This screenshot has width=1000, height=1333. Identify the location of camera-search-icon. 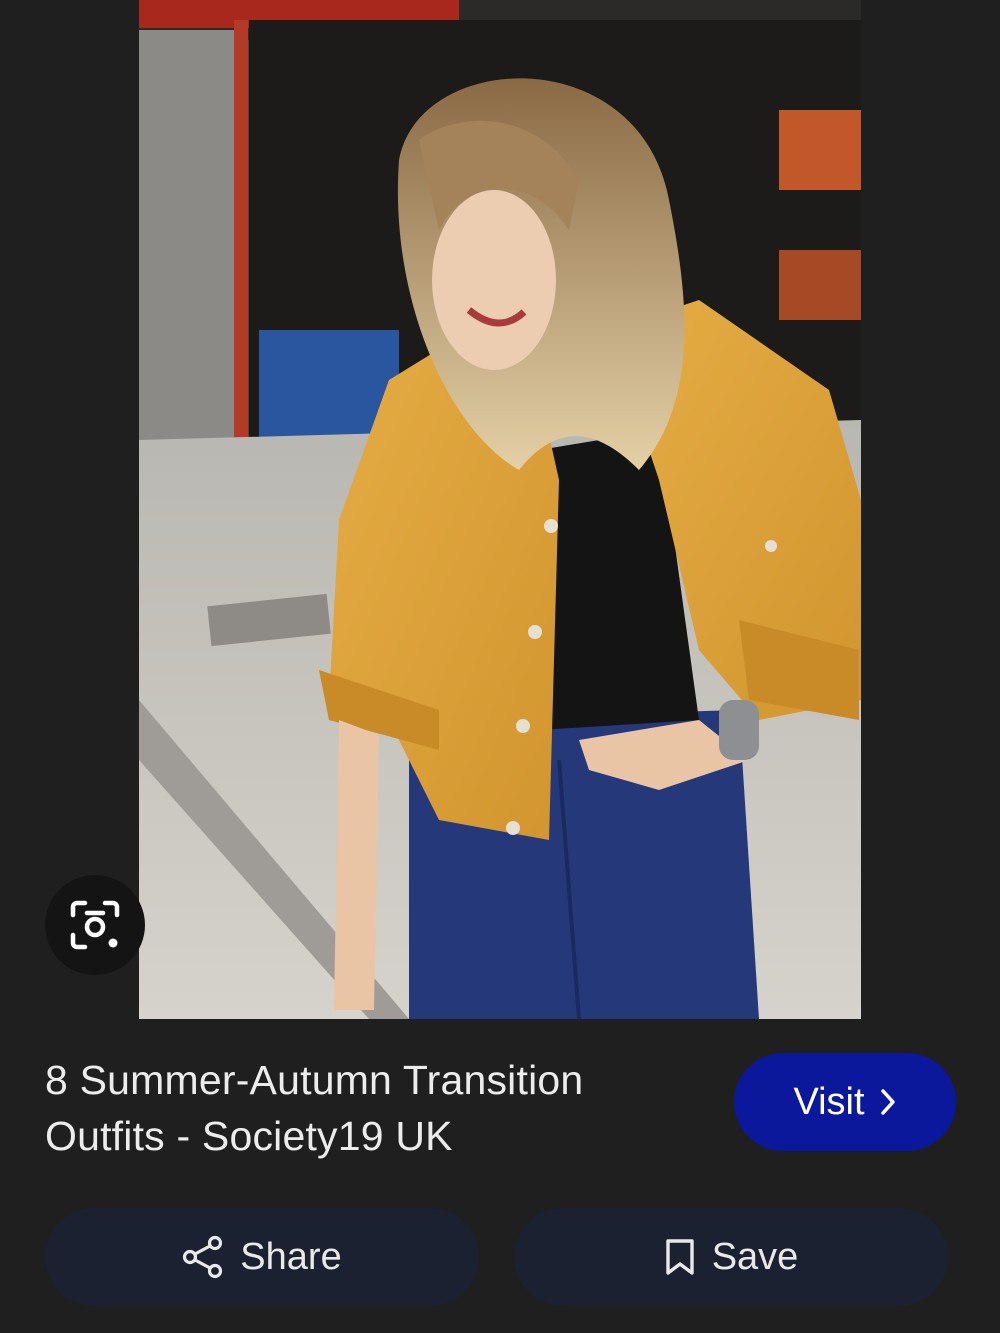
(95, 925).